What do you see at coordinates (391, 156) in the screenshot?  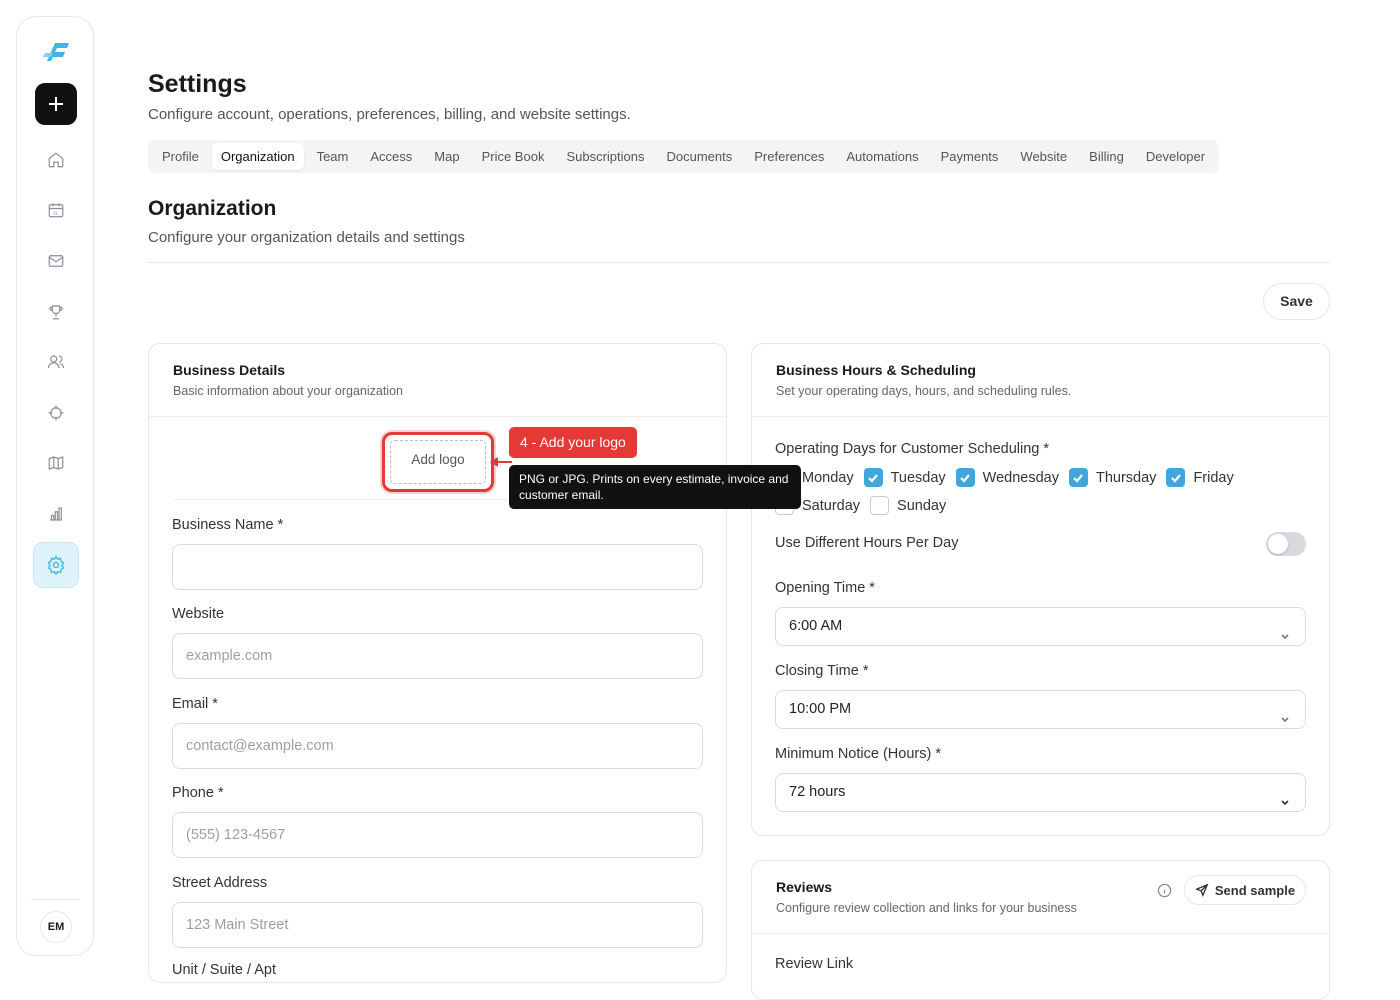 I see `tab-access: Access` at bounding box center [391, 156].